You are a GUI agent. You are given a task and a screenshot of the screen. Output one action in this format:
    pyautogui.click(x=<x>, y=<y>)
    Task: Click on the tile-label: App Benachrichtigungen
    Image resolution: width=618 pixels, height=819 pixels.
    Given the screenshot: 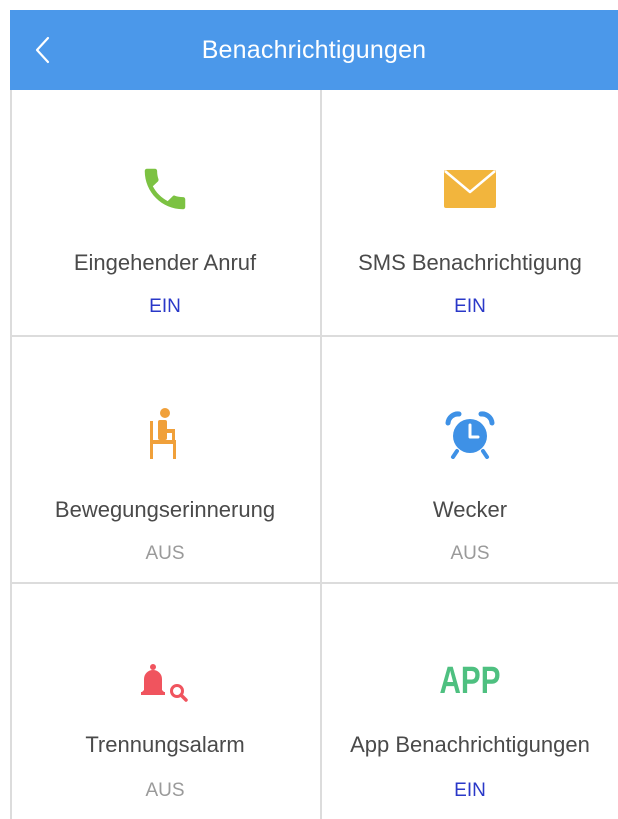 What is the action you would take?
    pyautogui.click(x=470, y=744)
    